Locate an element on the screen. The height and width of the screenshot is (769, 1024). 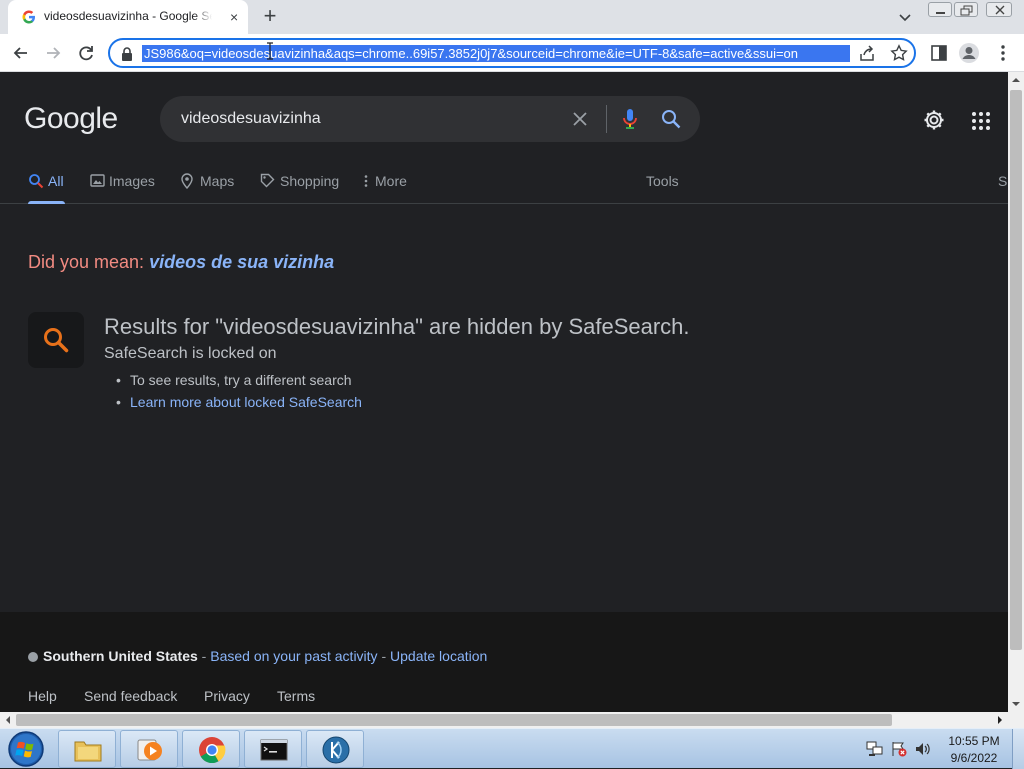
tab-all-label: All is located at coordinates (56, 181).